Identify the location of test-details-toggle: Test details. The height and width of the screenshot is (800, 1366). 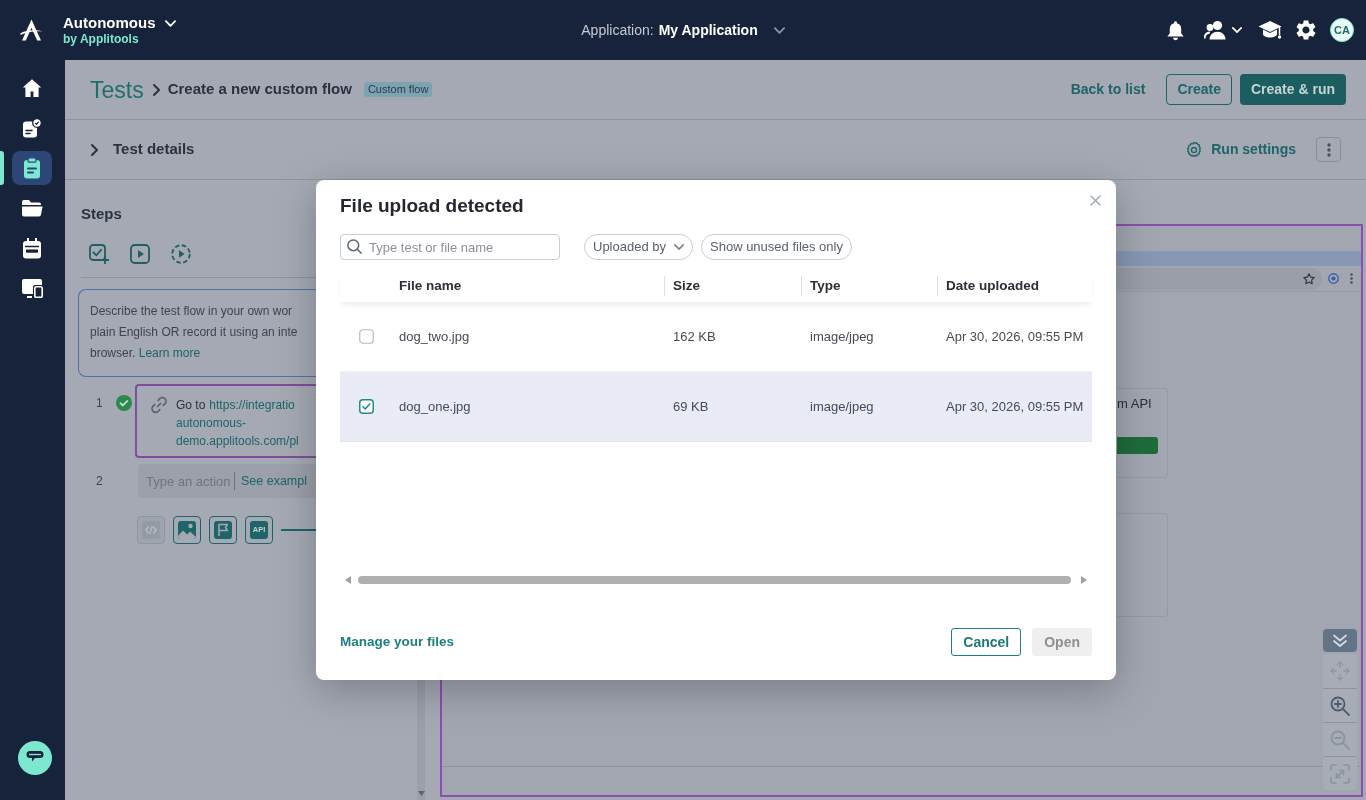
(142, 149).